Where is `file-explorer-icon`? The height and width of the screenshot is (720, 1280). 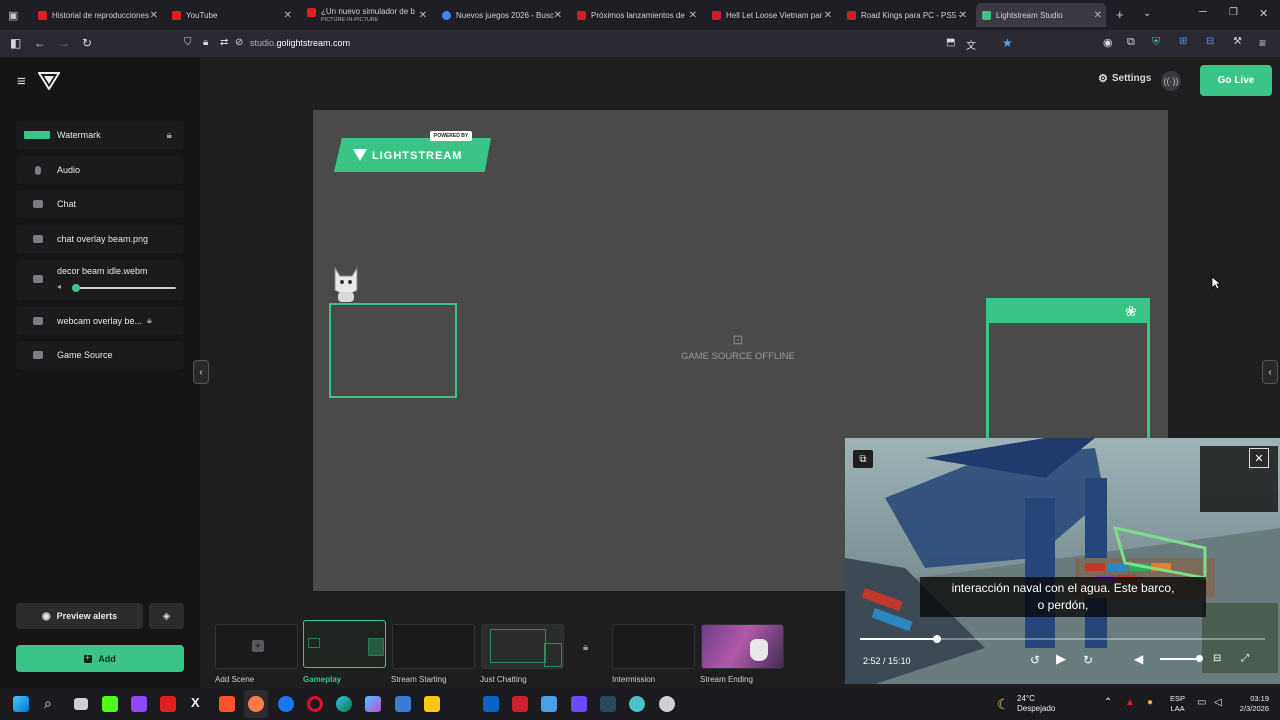 file-explorer-icon is located at coordinates (432, 704).